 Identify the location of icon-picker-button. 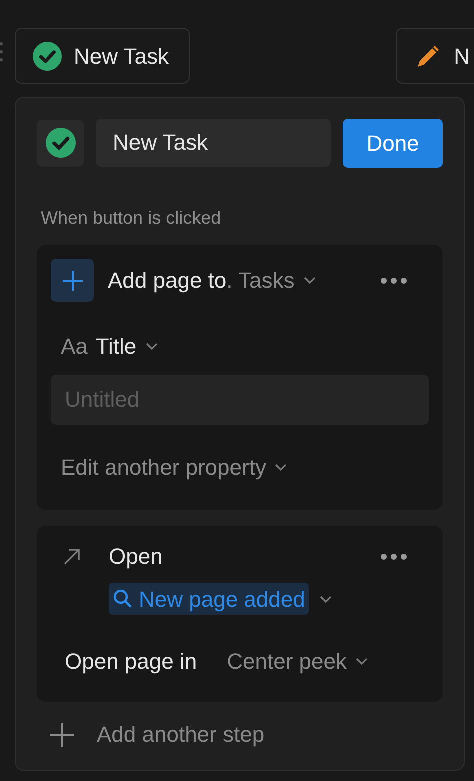
(60, 143).